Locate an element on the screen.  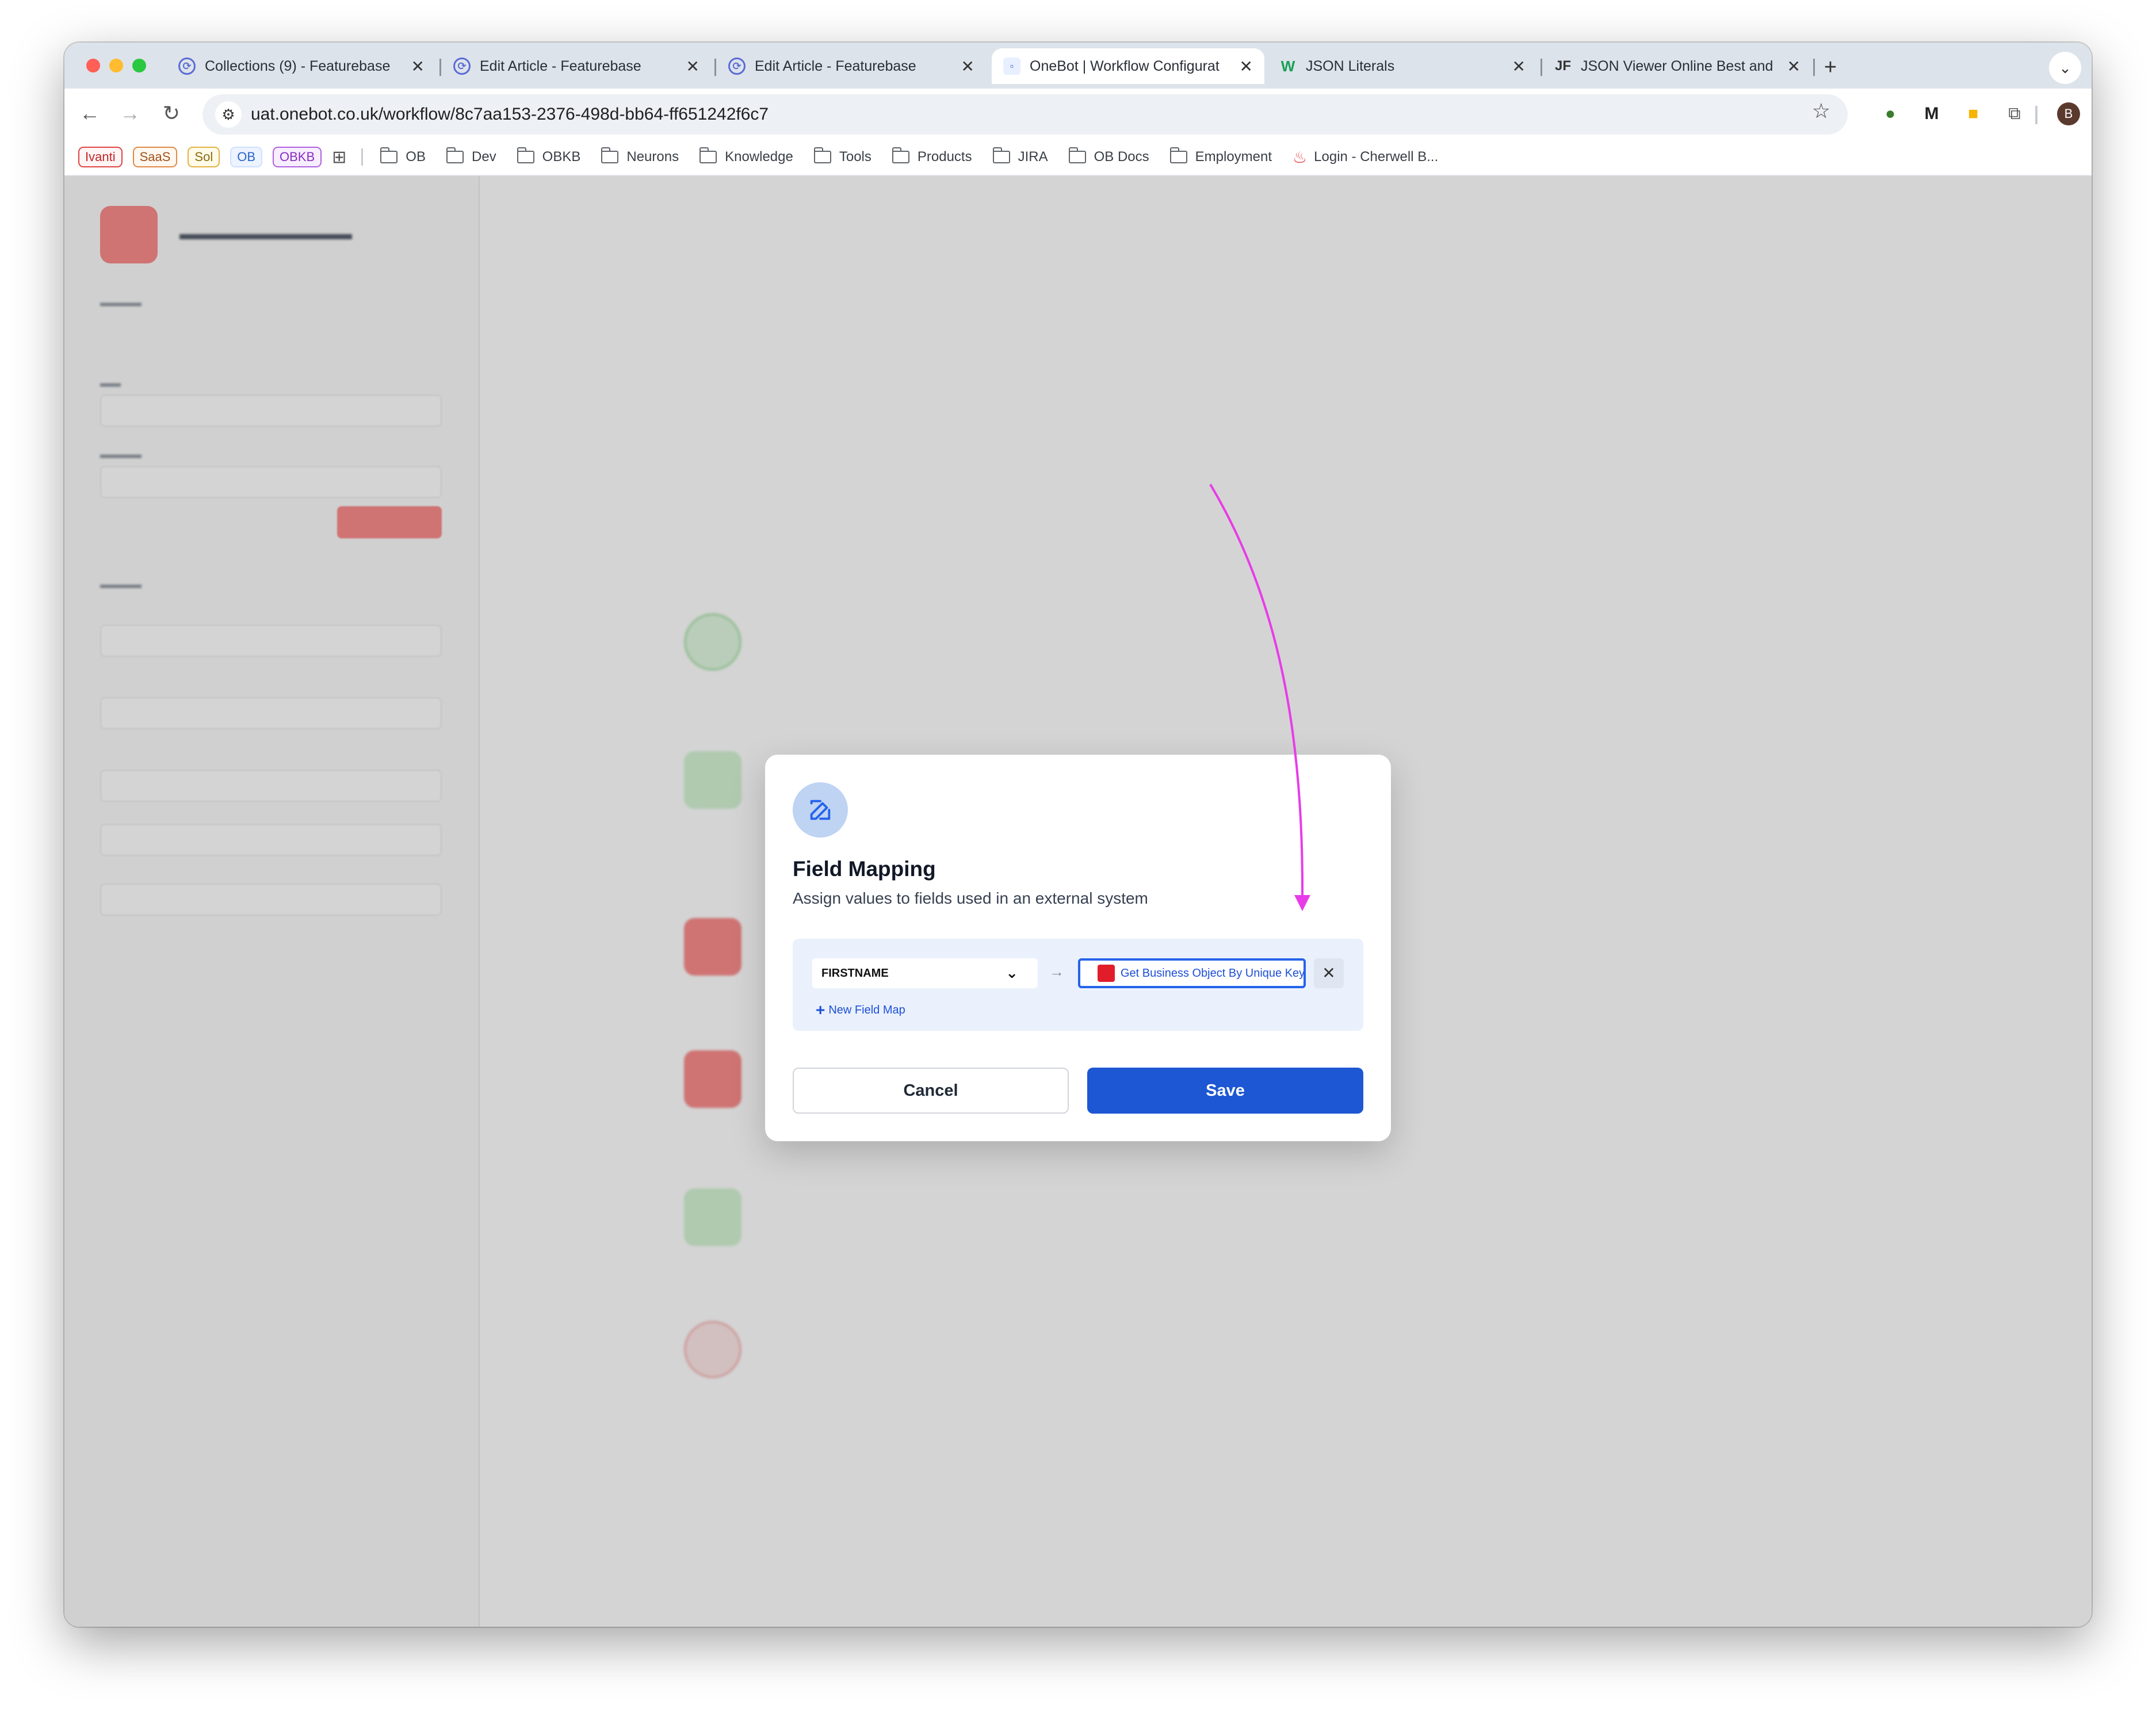
bookmark-label: OB Docs is located at coordinates (1121, 157).